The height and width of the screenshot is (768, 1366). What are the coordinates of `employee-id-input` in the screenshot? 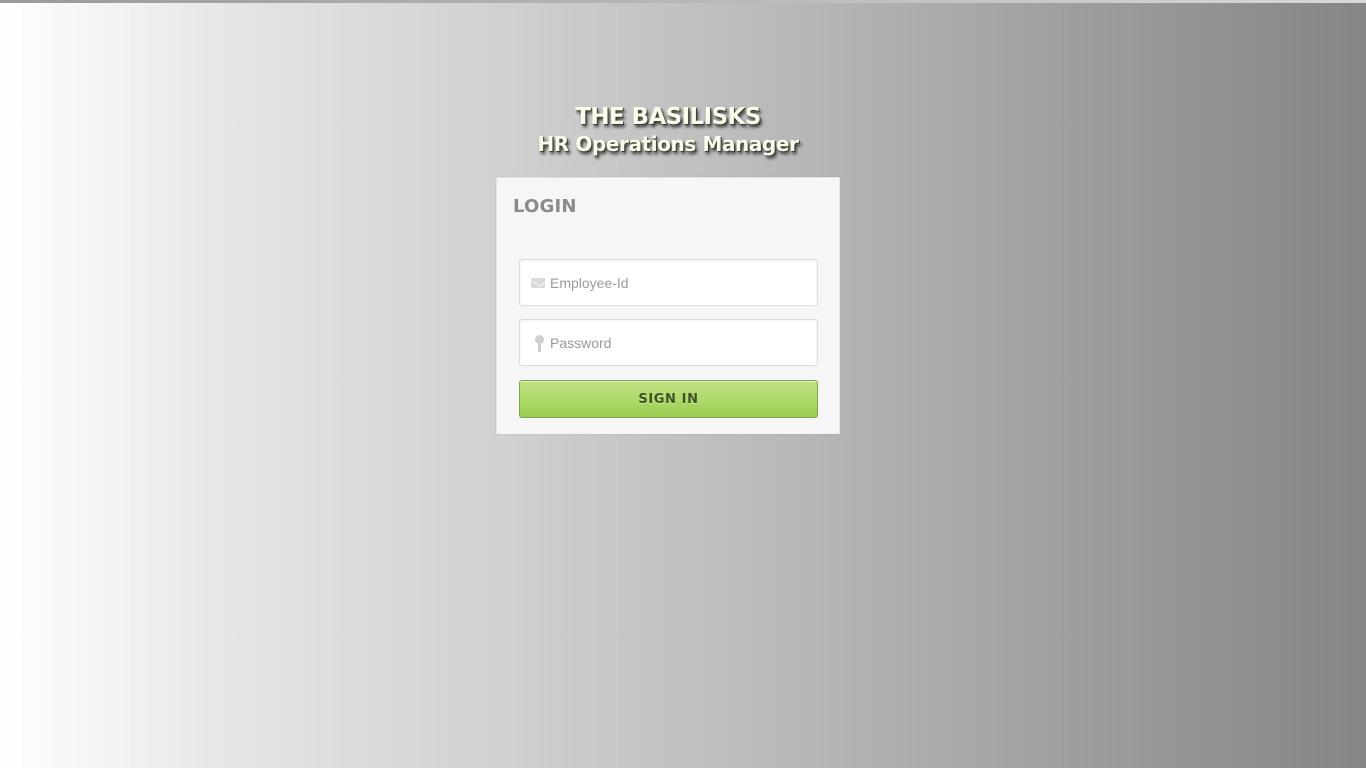 It's located at (680, 282).